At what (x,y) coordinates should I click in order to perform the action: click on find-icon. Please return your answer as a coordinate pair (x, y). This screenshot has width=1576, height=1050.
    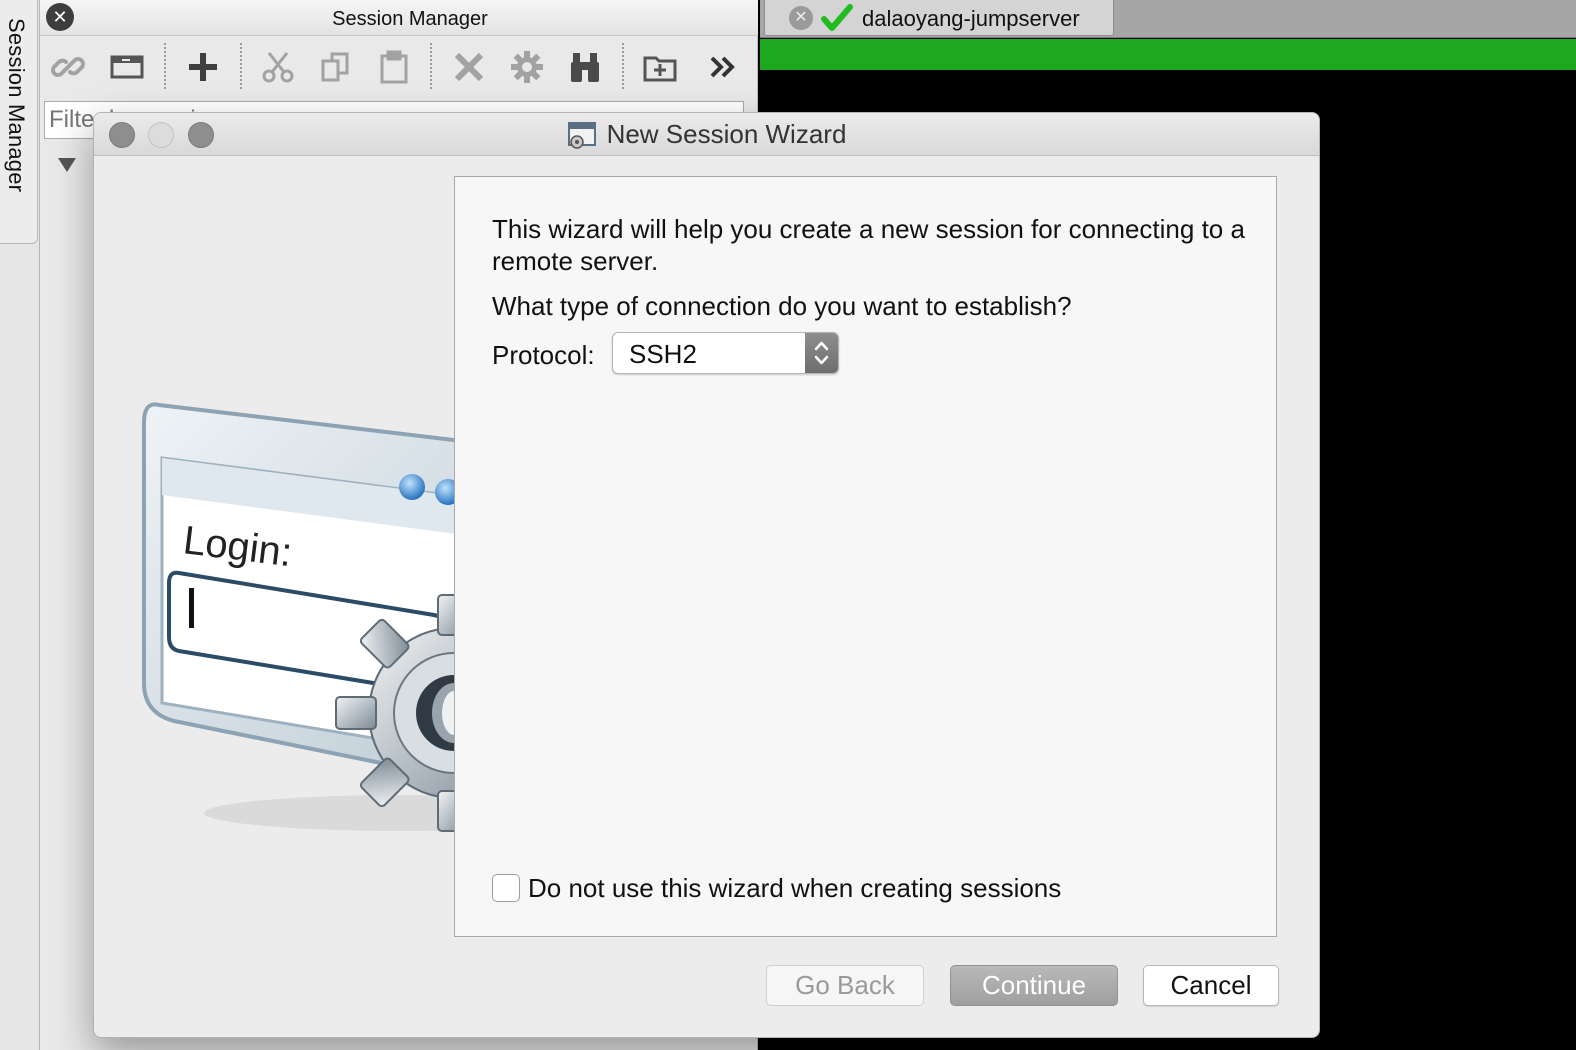
    Looking at the image, I should click on (585, 67).